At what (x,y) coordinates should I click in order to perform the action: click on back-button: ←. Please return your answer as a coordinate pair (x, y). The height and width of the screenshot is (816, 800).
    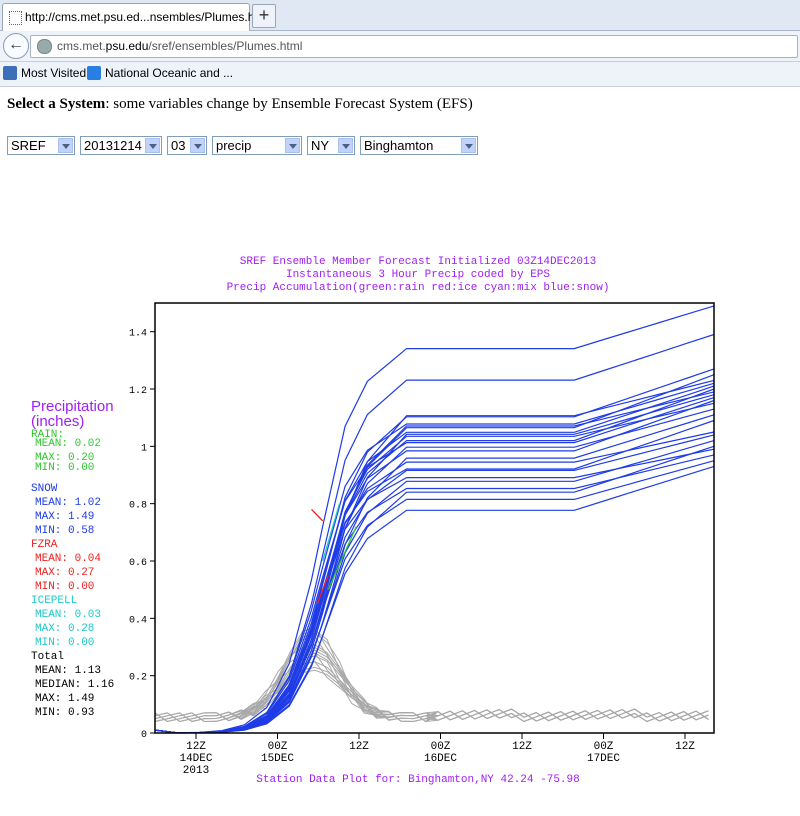
    Looking at the image, I should click on (16, 46).